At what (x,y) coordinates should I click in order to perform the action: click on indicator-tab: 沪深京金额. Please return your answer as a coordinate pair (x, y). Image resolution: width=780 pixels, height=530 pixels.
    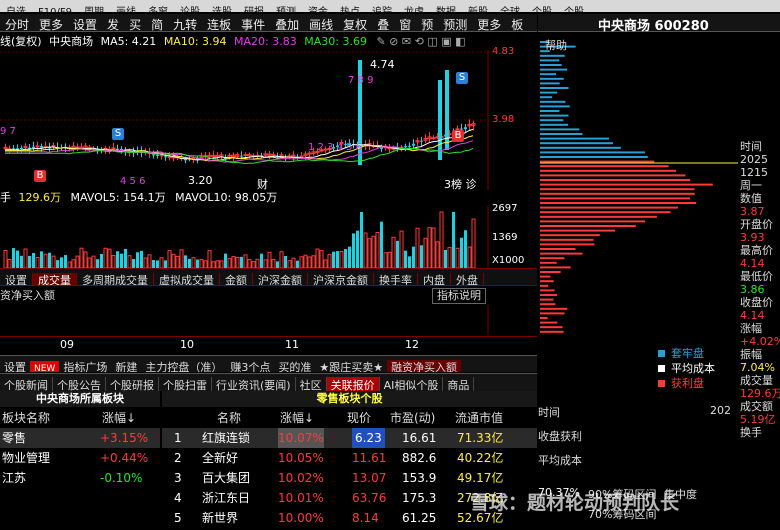
    Looking at the image, I should click on (341, 279).